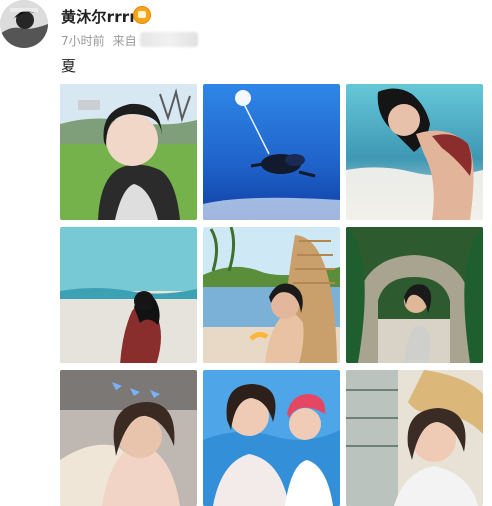  Describe the element at coordinates (142, 15) in the screenshot. I see `vip-badge-icon` at that location.